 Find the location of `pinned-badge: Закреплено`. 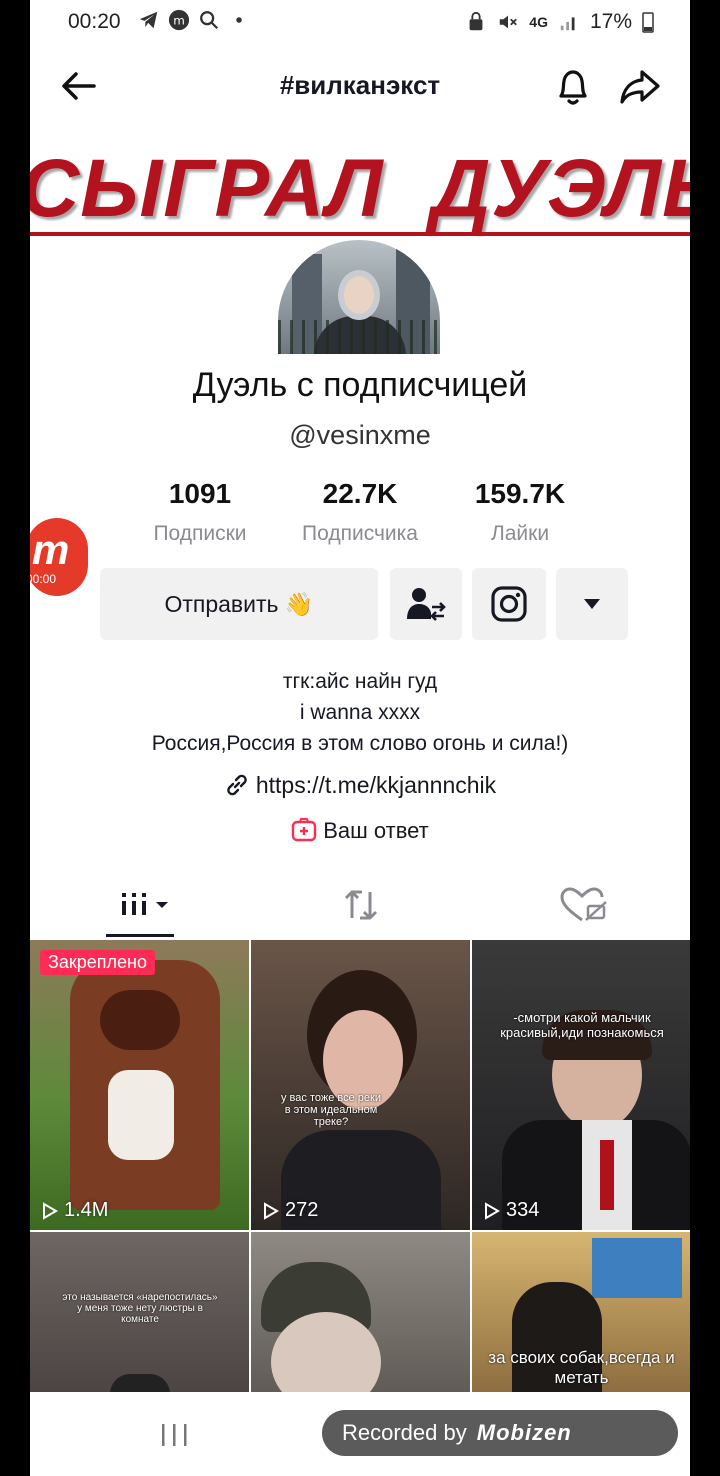

pinned-badge: Закреплено is located at coordinates (97, 962).